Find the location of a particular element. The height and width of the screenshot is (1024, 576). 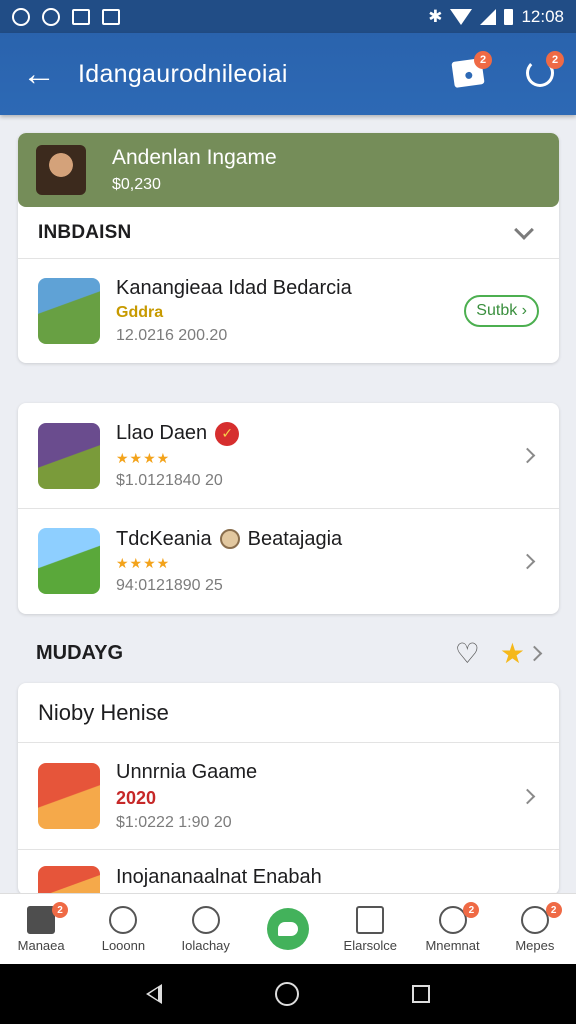

item-meta: 12.0216 200.20 is located at coordinates (172, 335).